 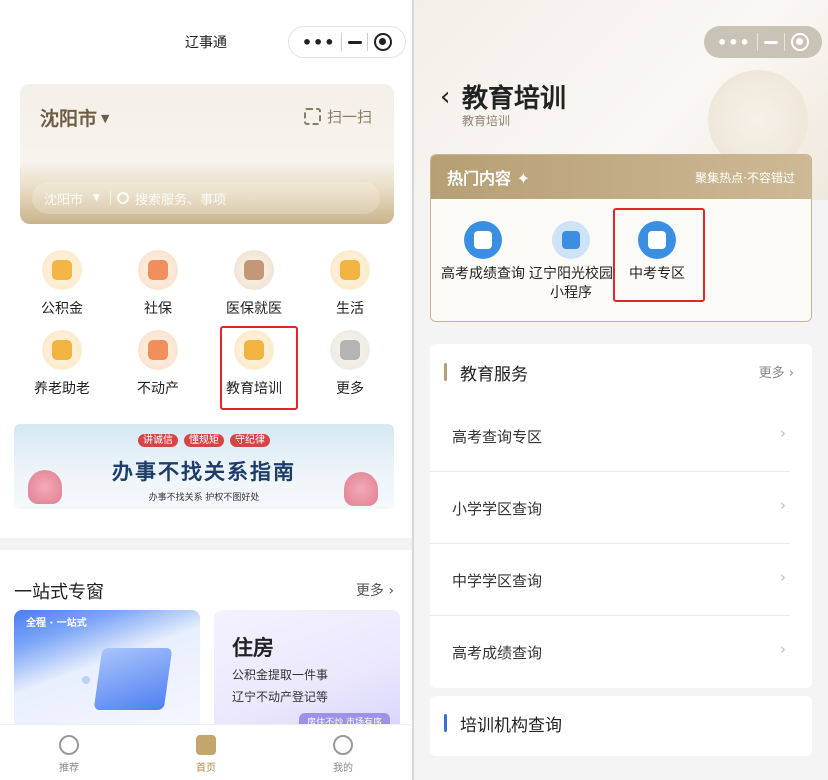 I want to click on hot-header: 热门内容 ✦ 聚集热点·不容错过, so click(x=621, y=177).